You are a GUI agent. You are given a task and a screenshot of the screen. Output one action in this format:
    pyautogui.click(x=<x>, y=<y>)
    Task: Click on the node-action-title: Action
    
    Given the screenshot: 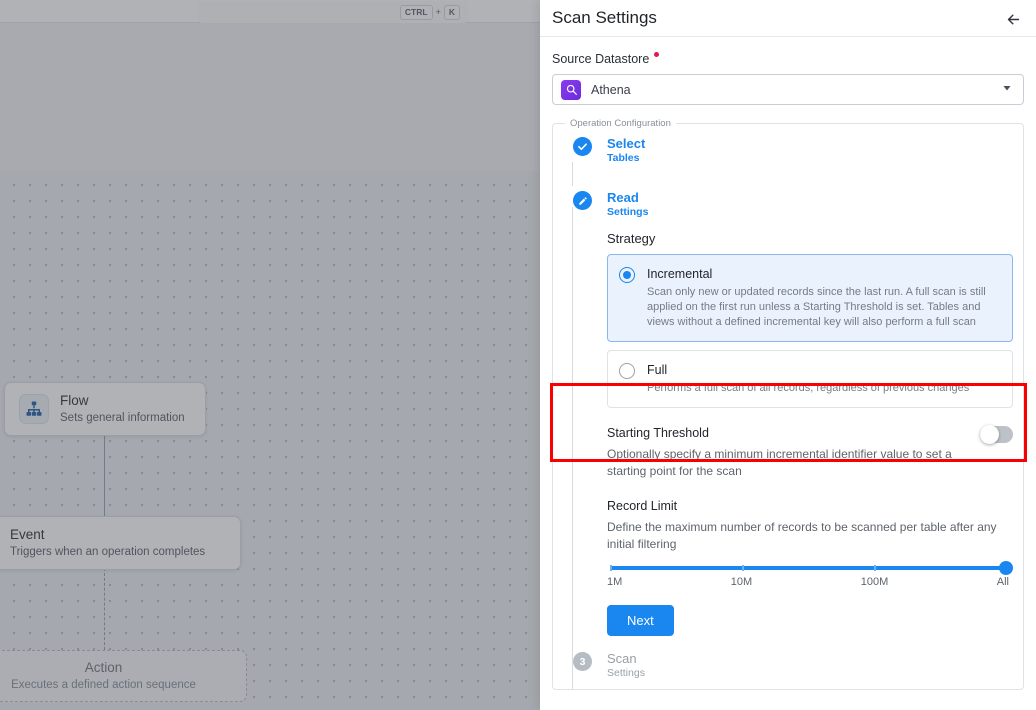 What is the action you would take?
    pyautogui.click(x=103, y=667)
    